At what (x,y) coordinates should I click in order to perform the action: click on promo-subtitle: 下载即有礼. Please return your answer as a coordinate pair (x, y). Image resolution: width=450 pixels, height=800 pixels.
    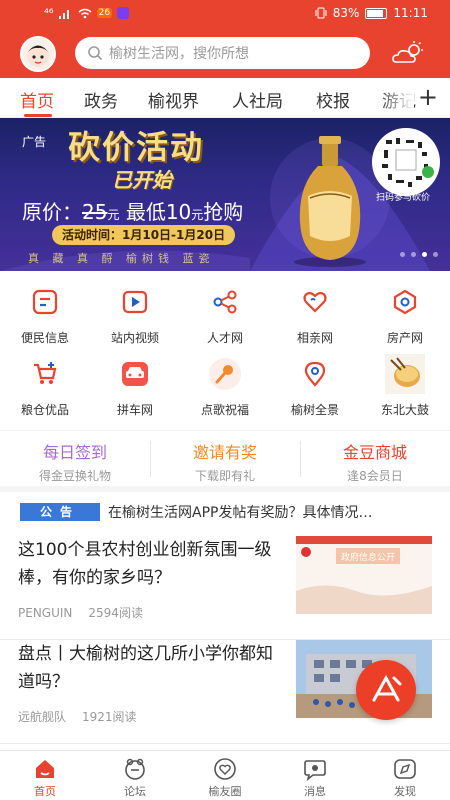
    Looking at the image, I should click on (224, 476).